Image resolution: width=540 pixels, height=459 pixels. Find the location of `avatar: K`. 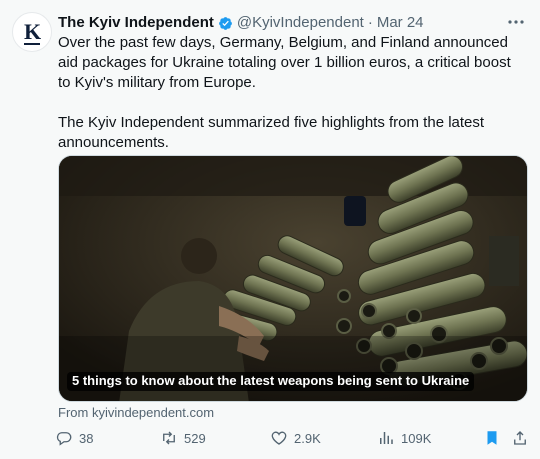

avatar: K is located at coordinates (32, 32).